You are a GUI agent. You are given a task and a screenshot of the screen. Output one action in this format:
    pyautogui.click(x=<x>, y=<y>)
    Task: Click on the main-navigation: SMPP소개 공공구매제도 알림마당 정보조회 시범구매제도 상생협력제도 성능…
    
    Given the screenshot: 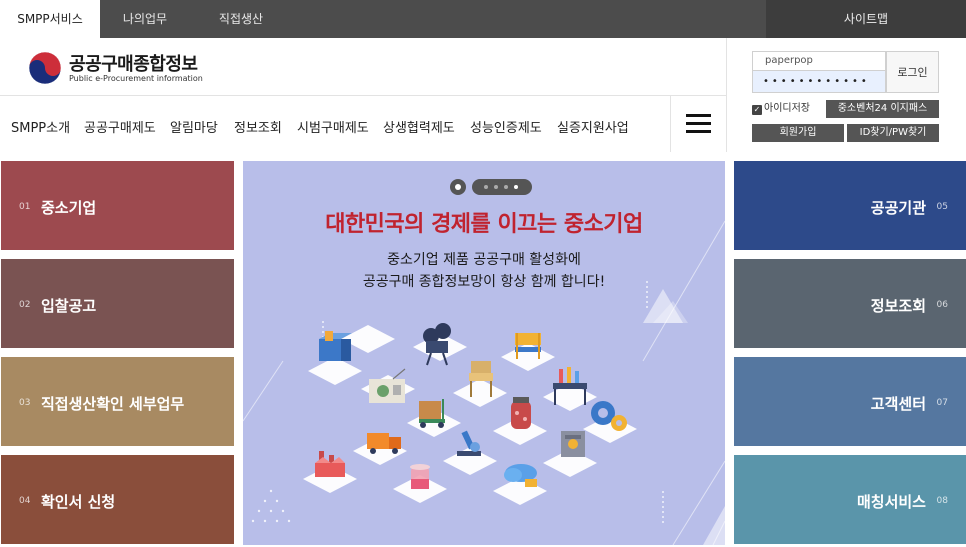 What is the action you would take?
    pyautogui.click(x=363, y=123)
    